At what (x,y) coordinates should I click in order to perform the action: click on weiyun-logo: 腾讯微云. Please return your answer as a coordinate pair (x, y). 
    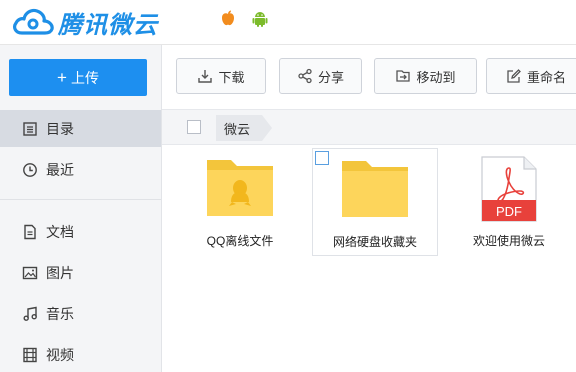
    Looking at the image, I should click on (85, 22).